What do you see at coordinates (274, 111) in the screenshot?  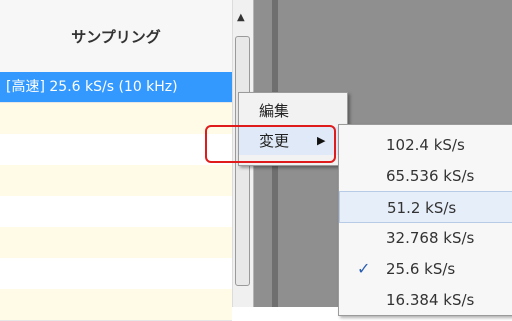 I see `menu-item-edit-label: 編集` at bounding box center [274, 111].